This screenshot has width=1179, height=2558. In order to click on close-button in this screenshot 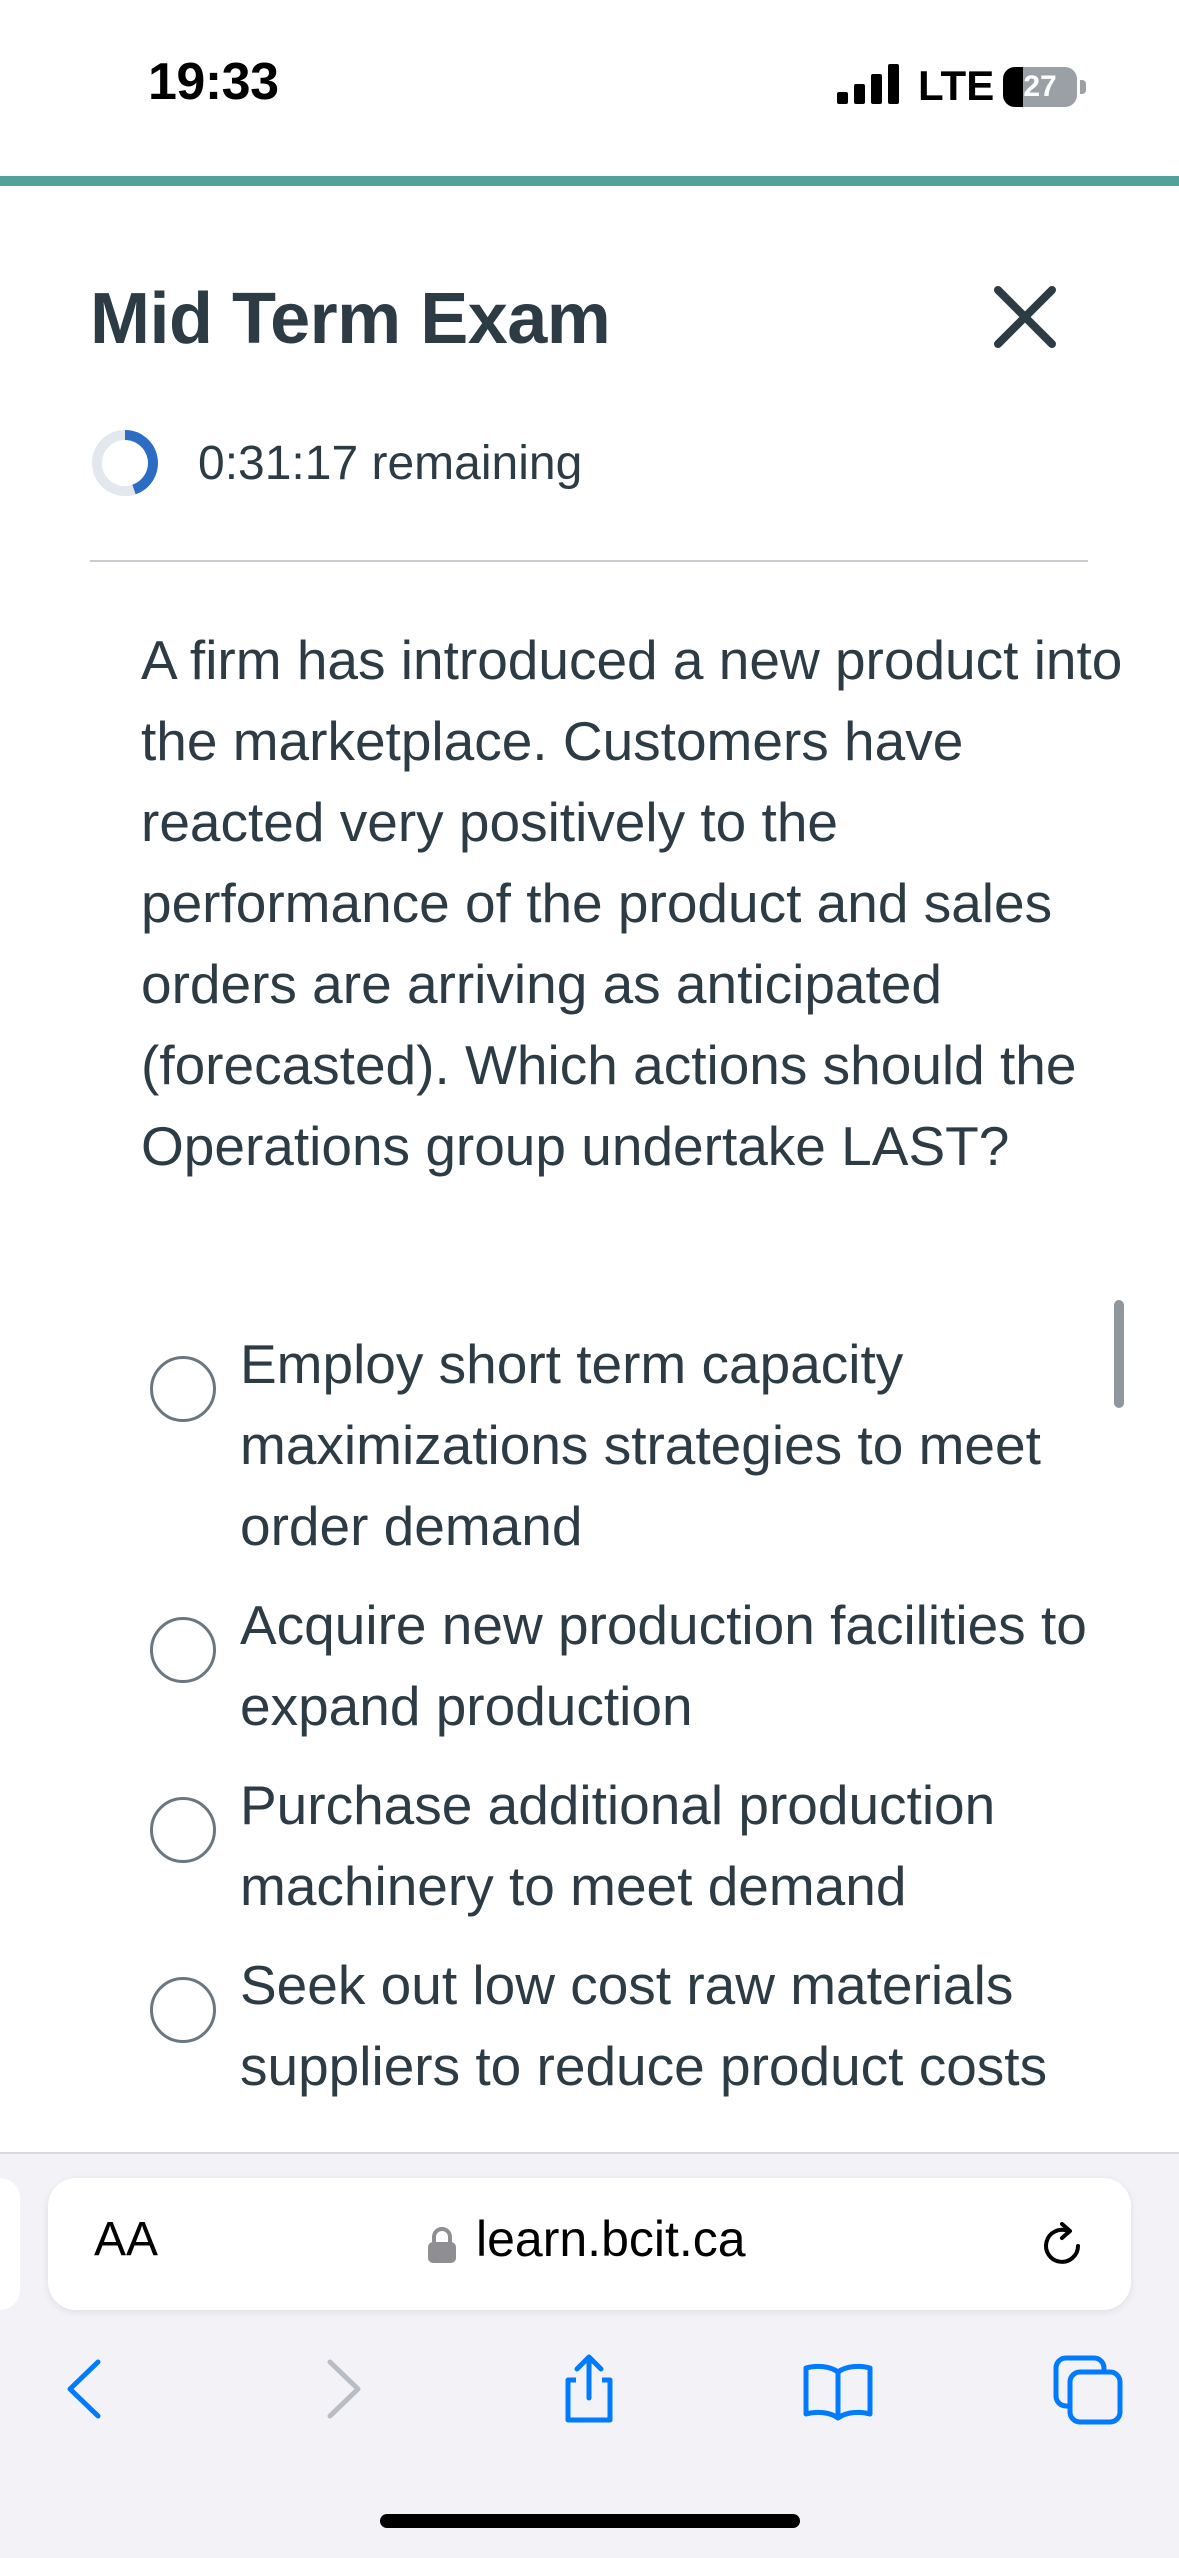, I will do `click(1025, 317)`.